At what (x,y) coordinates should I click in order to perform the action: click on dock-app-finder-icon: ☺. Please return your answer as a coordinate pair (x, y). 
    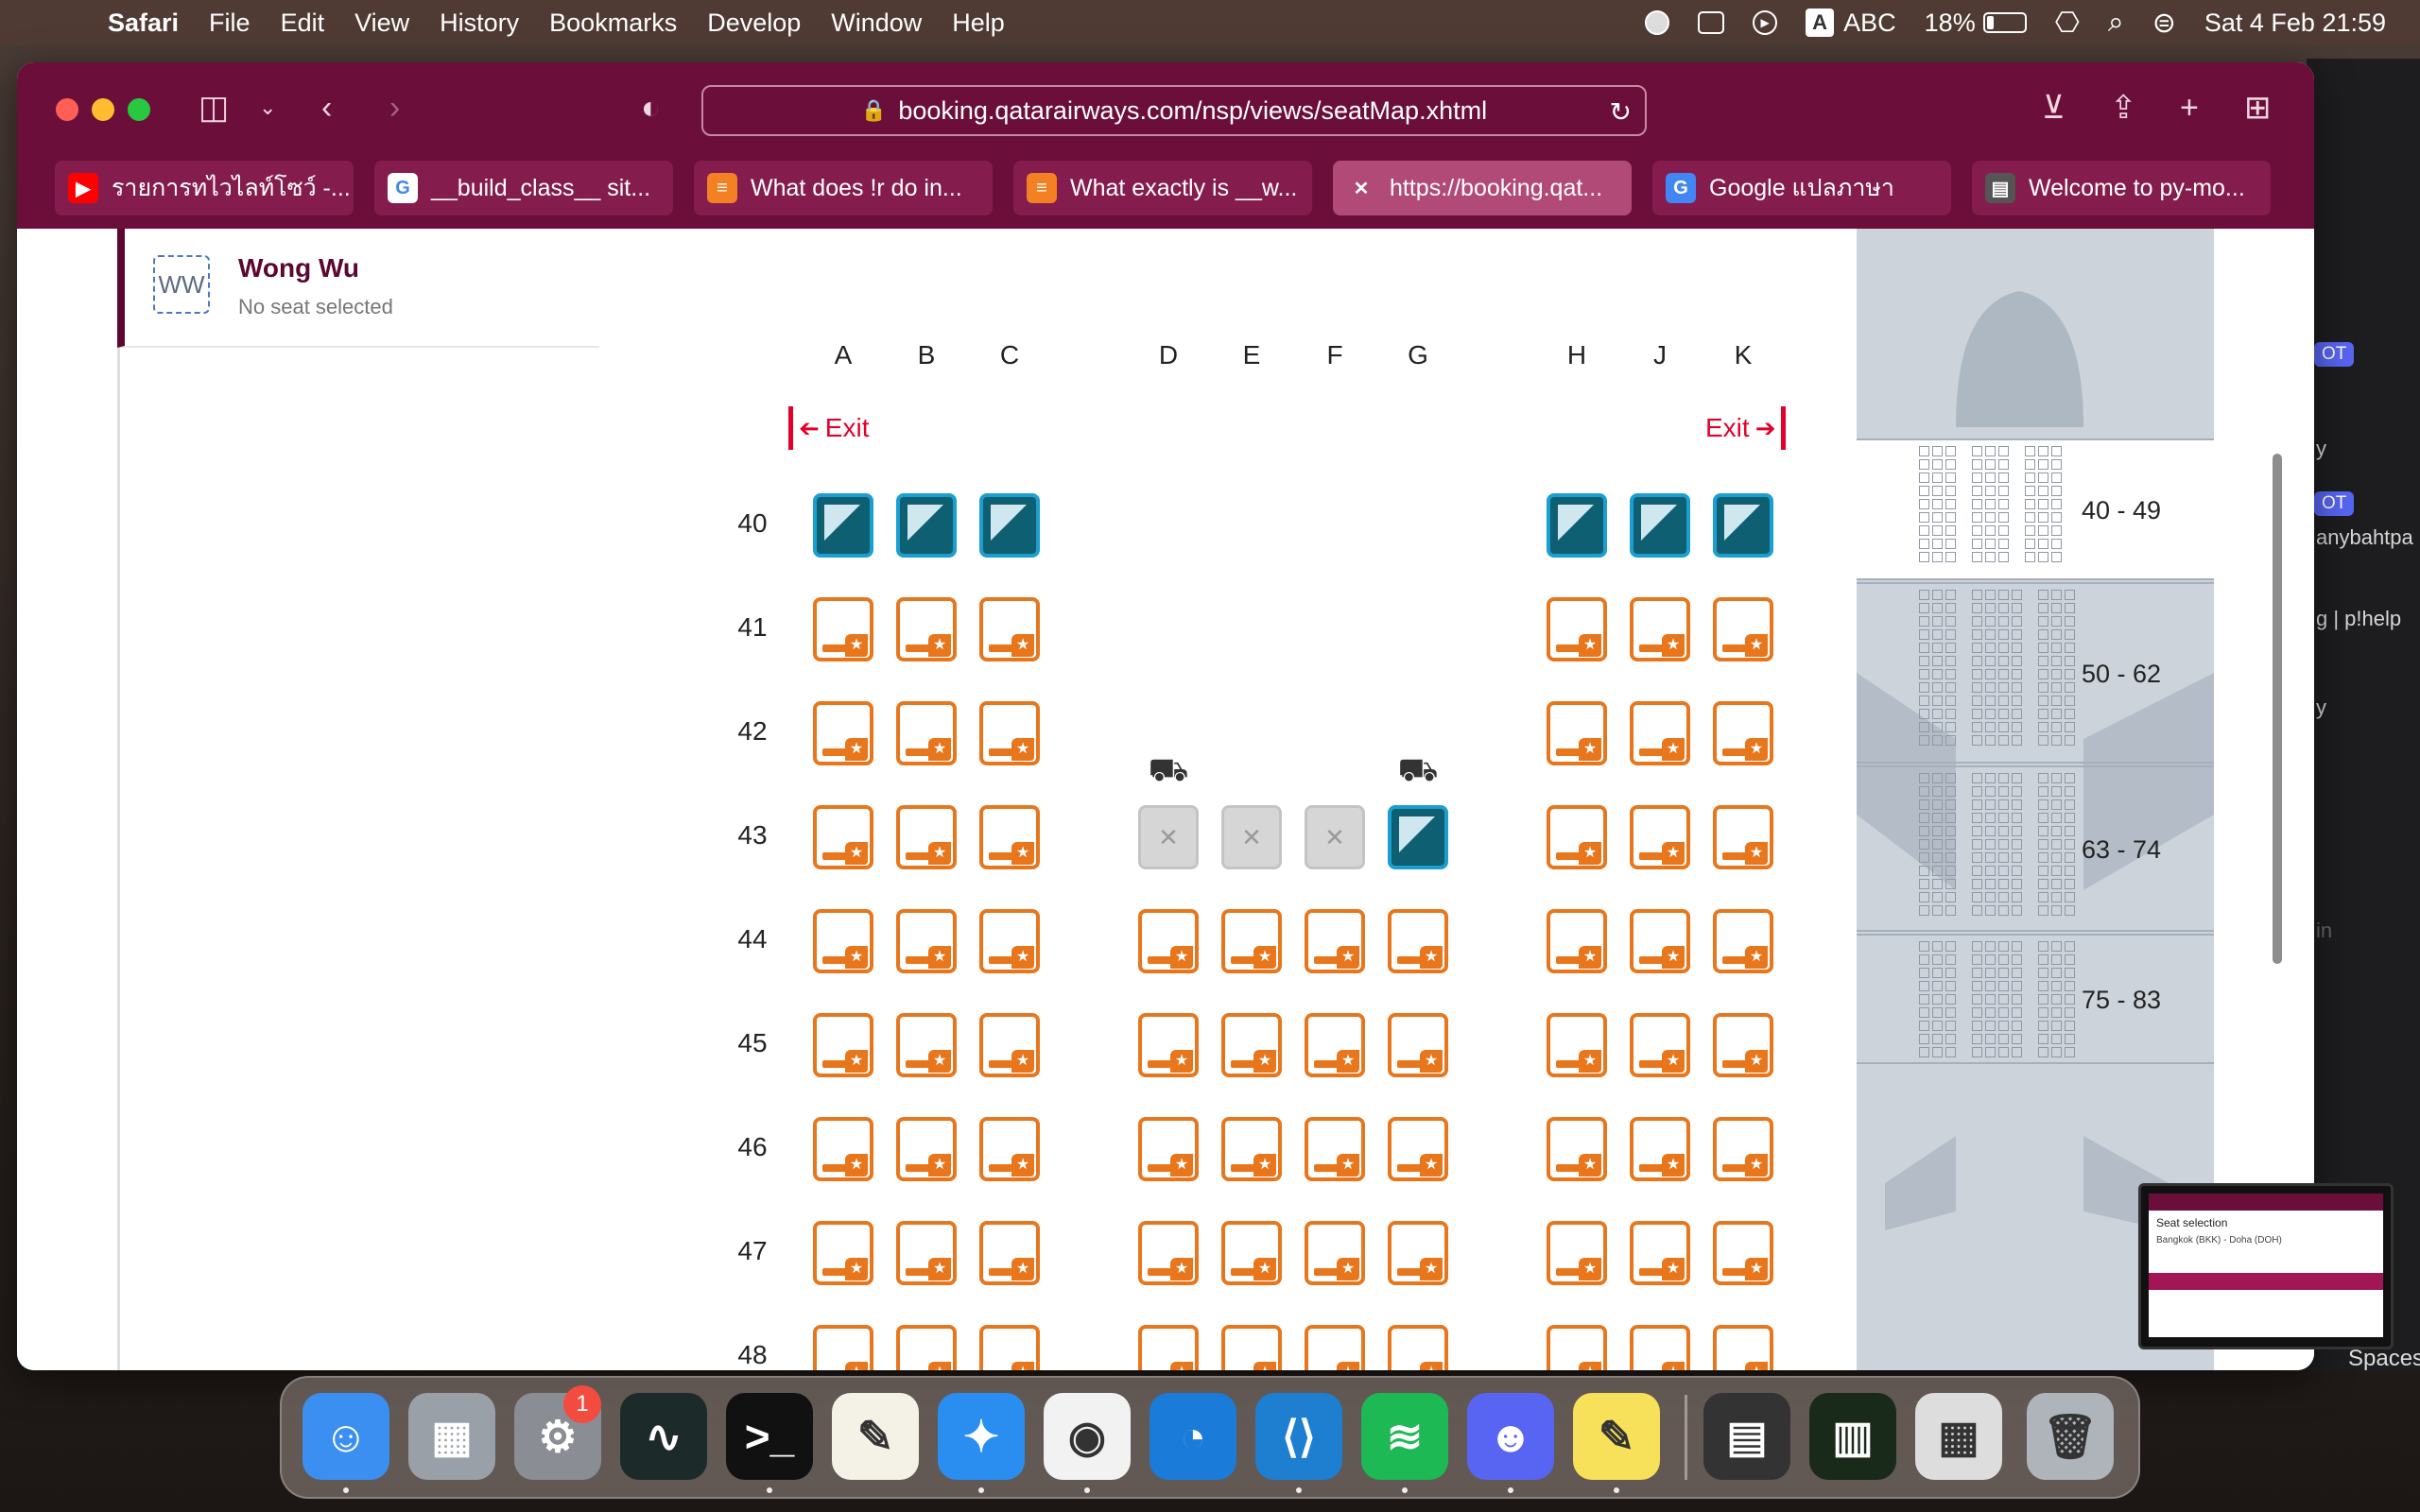
    Looking at the image, I should click on (345, 1436).